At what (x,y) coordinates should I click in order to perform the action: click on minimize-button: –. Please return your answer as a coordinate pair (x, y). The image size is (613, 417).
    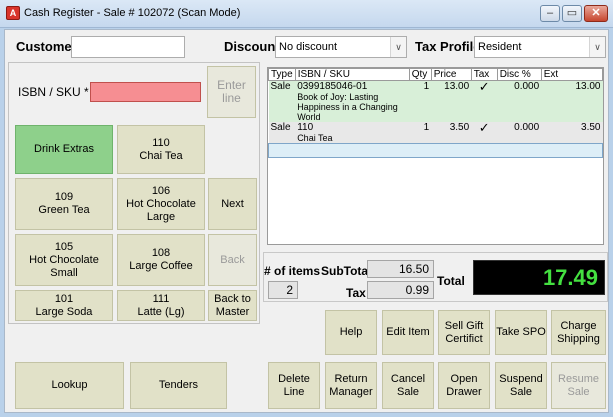
    Looking at the image, I should click on (550, 13).